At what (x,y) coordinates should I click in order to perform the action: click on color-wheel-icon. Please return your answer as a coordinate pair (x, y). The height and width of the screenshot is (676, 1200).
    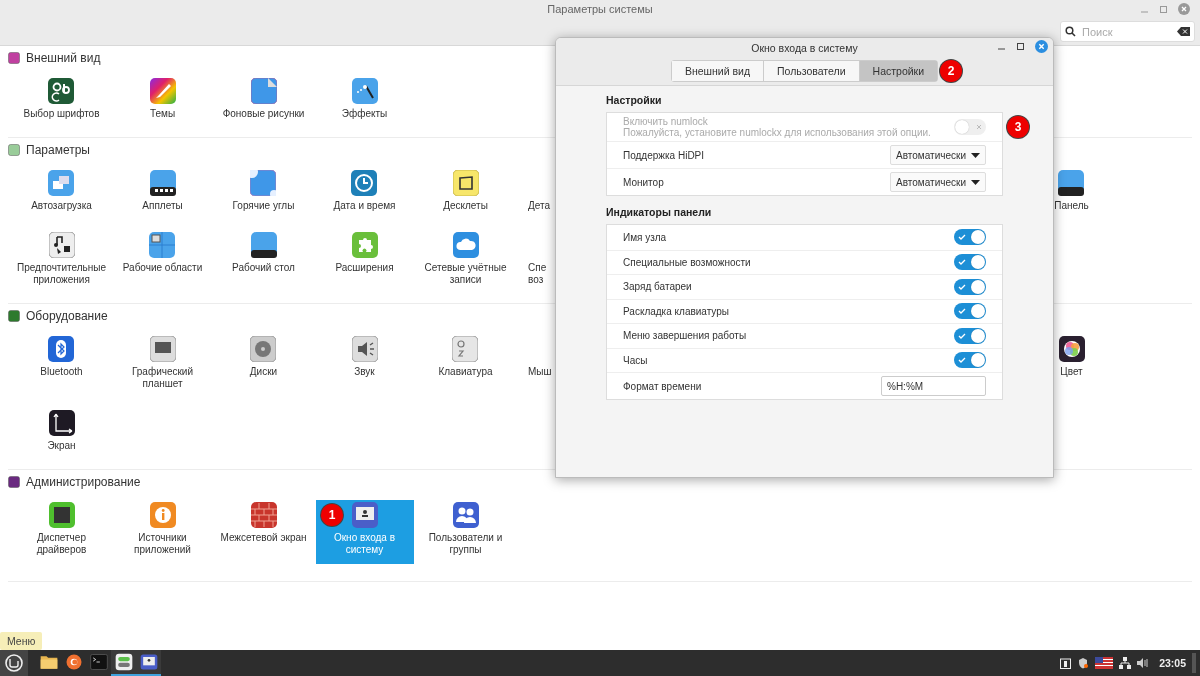
    Looking at the image, I should click on (1071, 349).